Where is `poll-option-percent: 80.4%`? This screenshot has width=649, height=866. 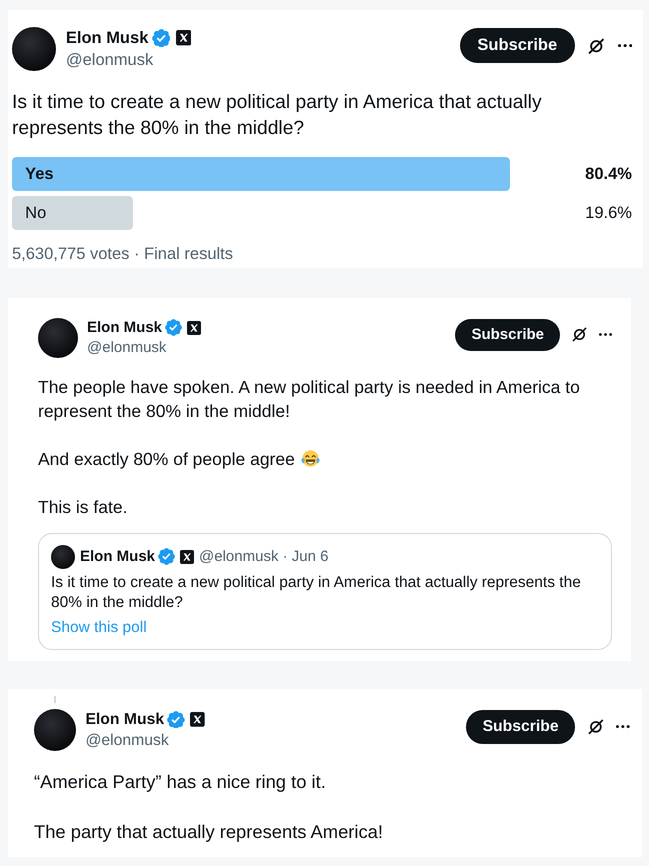
poll-option-percent: 80.4% is located at coordinates (608, 174).